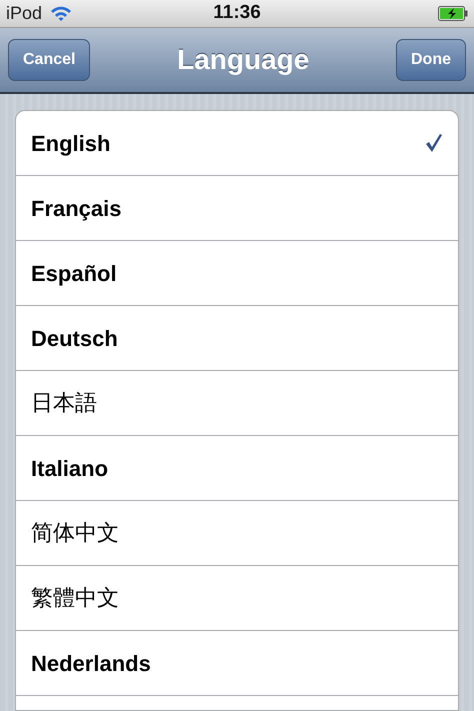 This screenshot has height=711, width=474. What do you see at coordinates (75, 534) in the screenshot?
I see `language-label: 简体中文` at bounding box center [75, 534].